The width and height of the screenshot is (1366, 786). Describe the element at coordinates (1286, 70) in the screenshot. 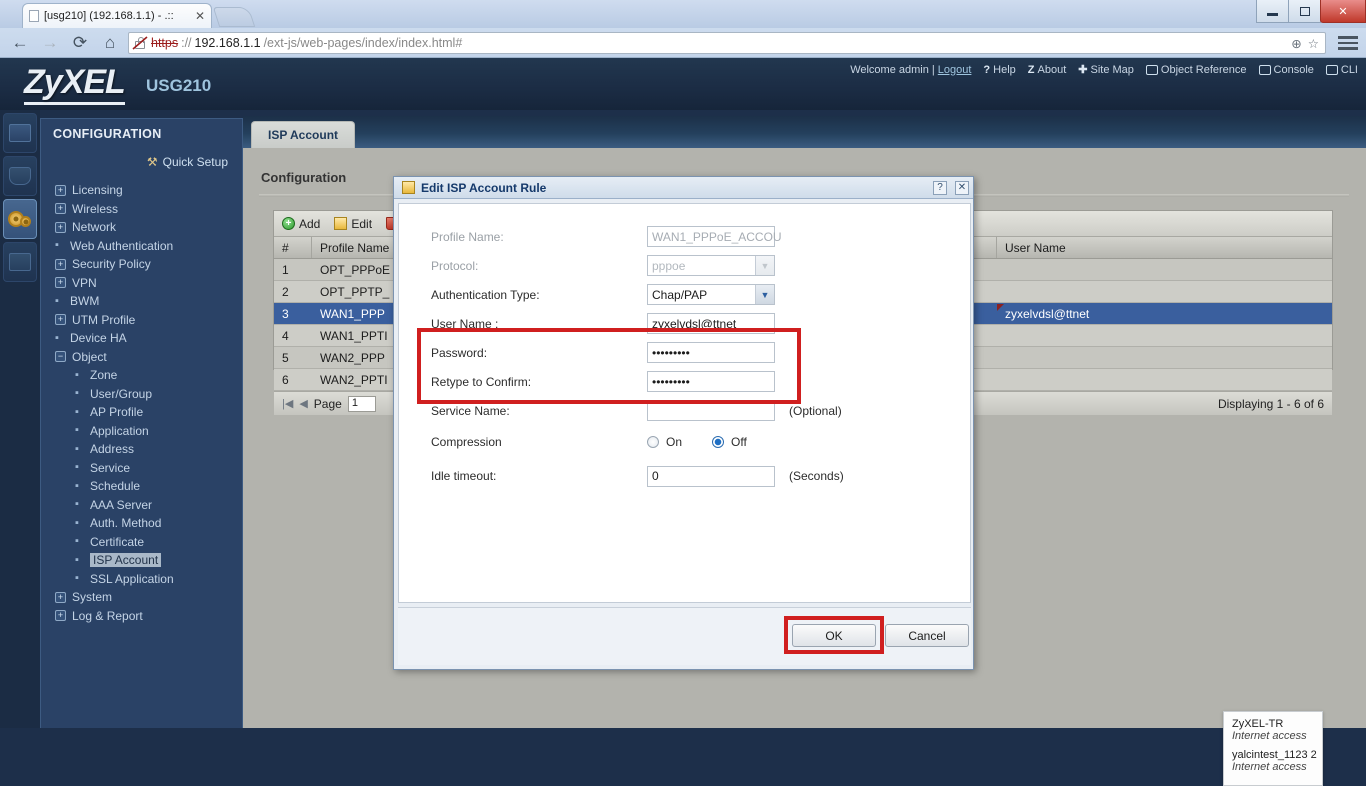

I see `menu-item-console: Console` at that location.